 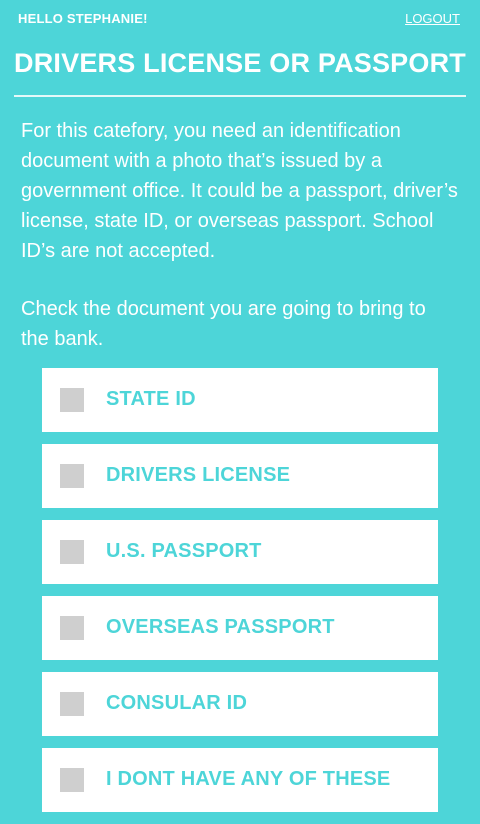 What do you see at coordinates (240, 63) in the screenshot?
I see `page-title: DRIVERS LICENSE OR PASSPORT` at bounding box center [240, 63].